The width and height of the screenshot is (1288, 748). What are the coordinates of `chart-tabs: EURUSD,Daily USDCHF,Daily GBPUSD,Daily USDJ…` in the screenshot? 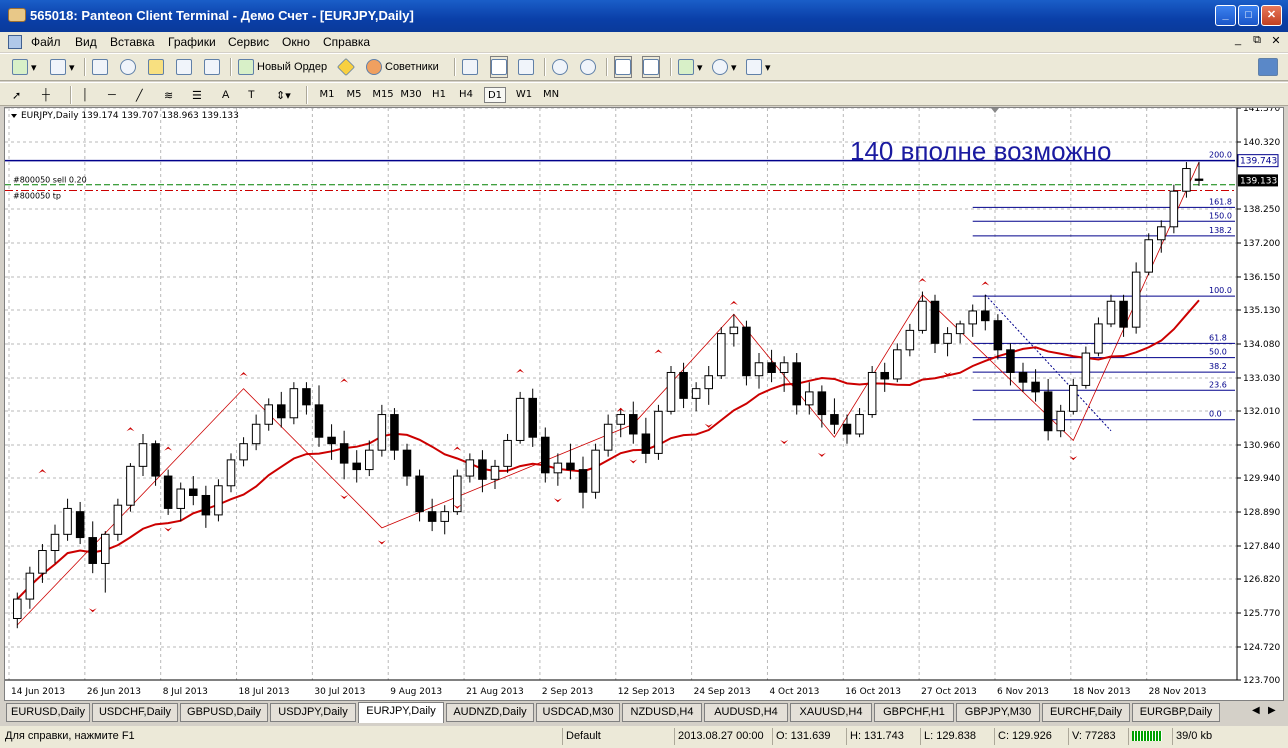 It's located at (644, 713).